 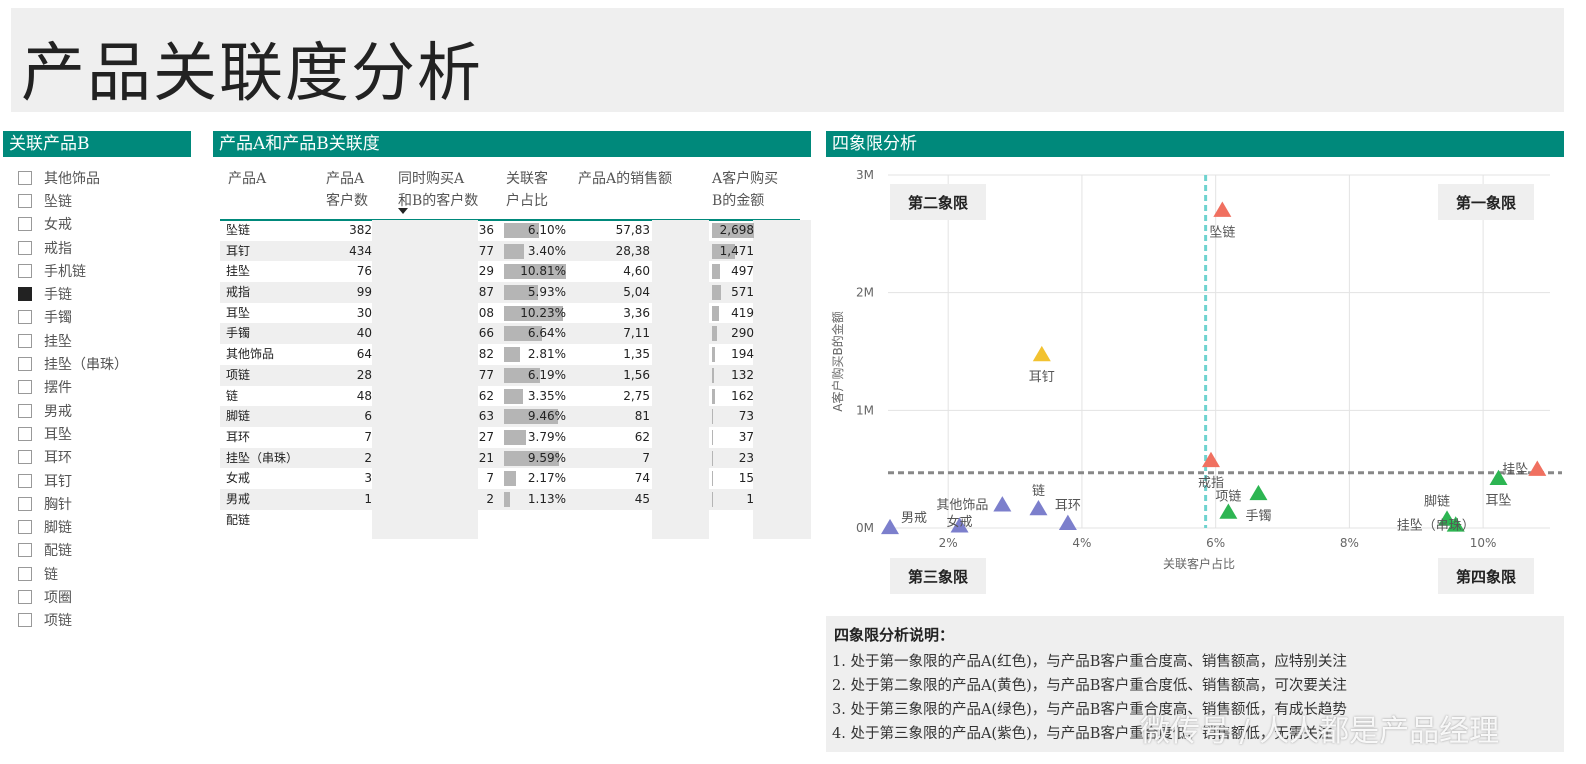 What do you see at coordinates (238, 250) in the screenshot?
I see `cell-product: 耳钉` at bounding box center [238, 250].